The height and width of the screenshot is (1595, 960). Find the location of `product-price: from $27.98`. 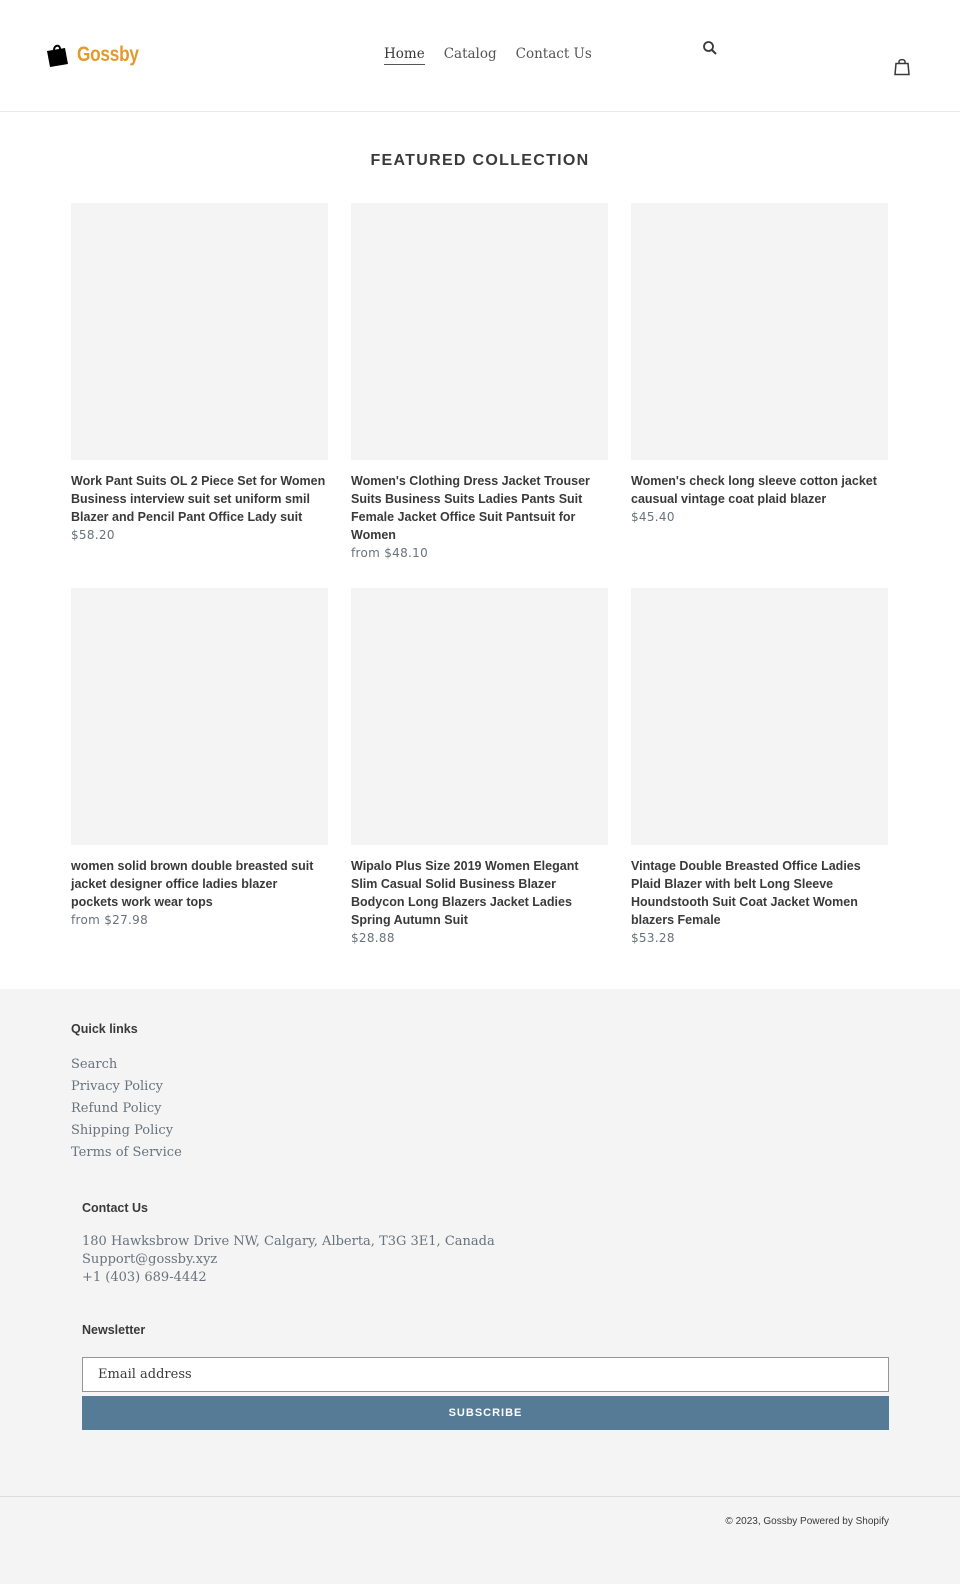

product-price: from $27.98 is located at coordinates (110, 920).